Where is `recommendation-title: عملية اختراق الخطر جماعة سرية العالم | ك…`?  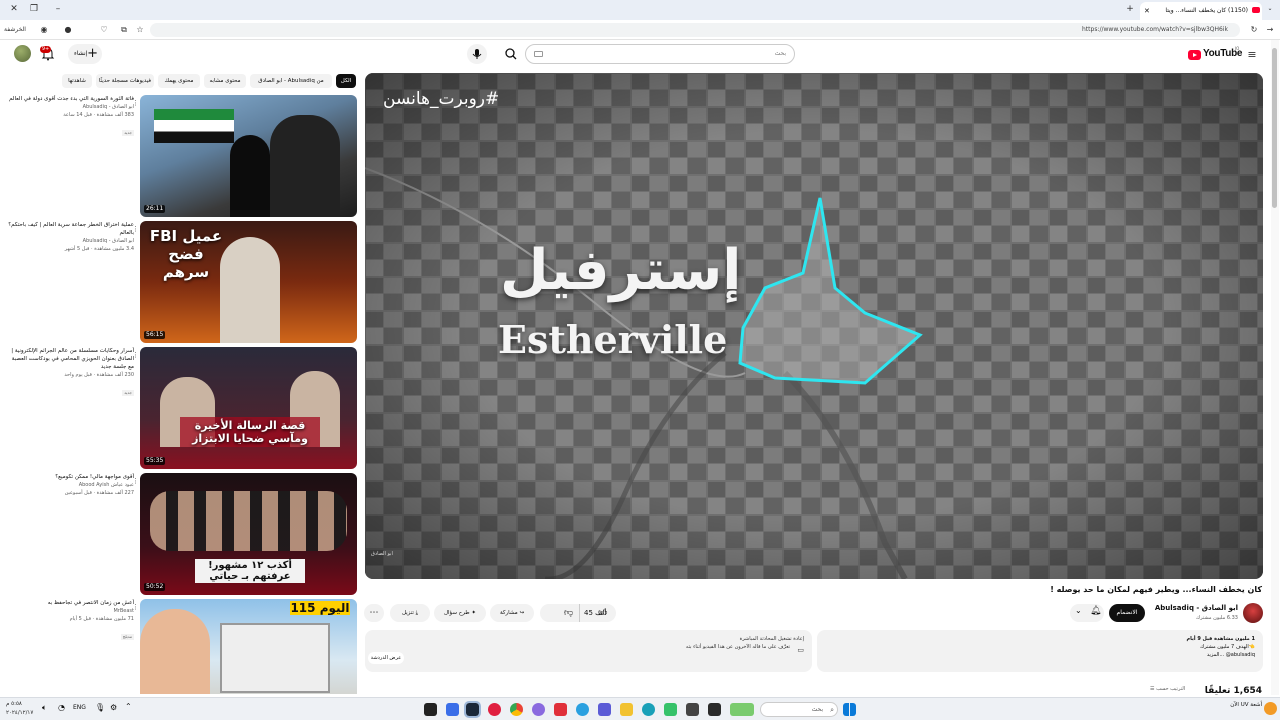 recommendation-title: عملية اختراق الخطر جماعة سرية العالم | ك… is located at coordinates (71, 229).